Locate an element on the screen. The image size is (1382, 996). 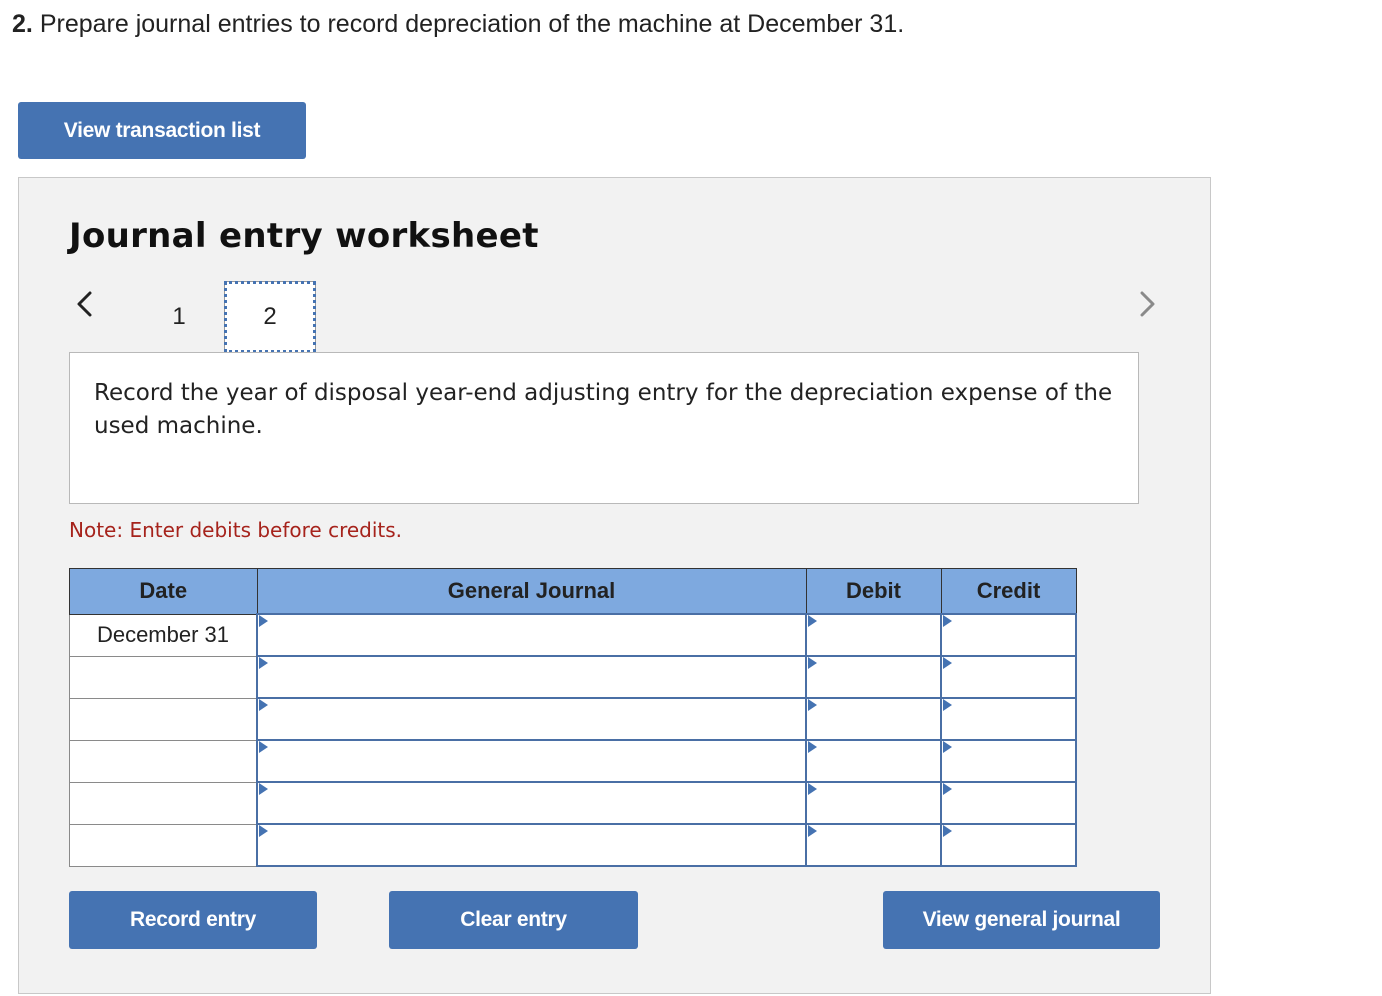
clear-entry-button: Clear entry is located at coordinates (513, 920).